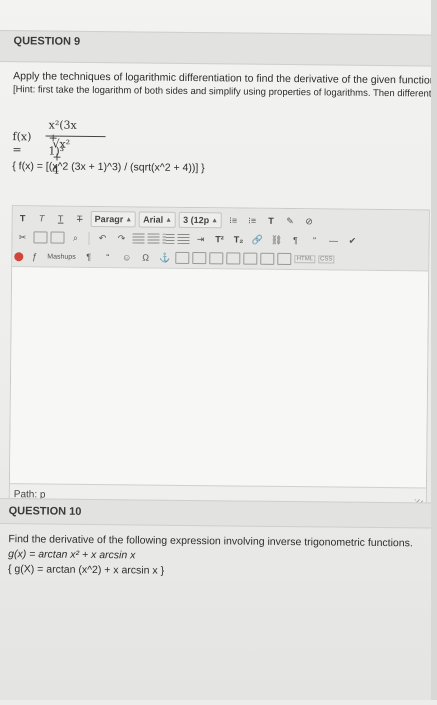  What do you see at coordinates (22, 143) in the screenshot?
I see `formula-lhs: f(x) =` at bounding box center [22, 143].